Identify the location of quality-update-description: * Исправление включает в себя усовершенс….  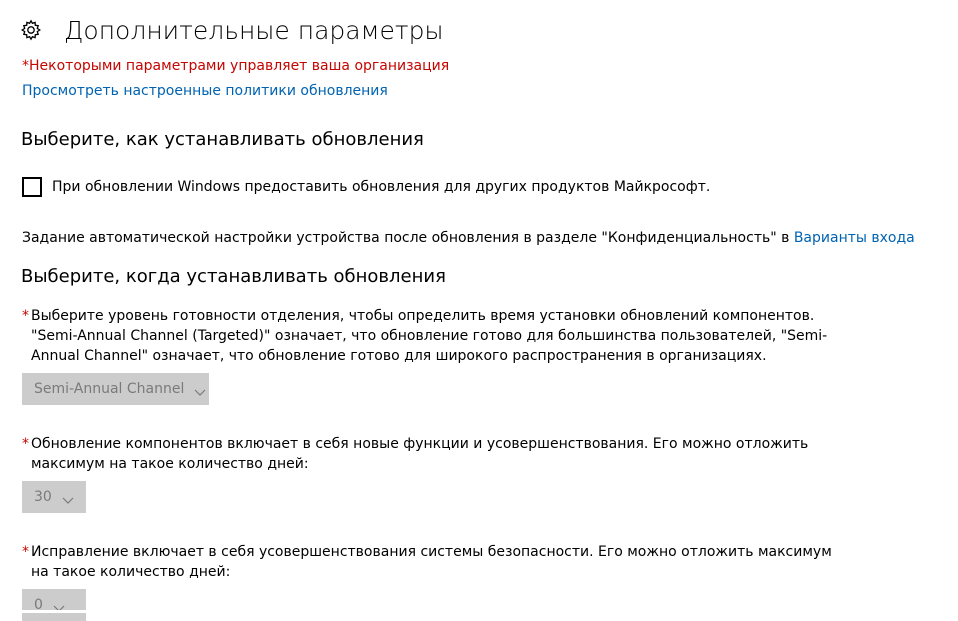
(432, 562).